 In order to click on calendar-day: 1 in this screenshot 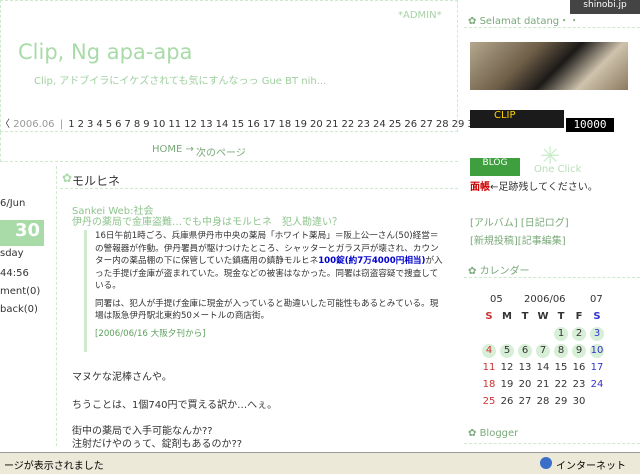, I will do `click(561, 334)`.